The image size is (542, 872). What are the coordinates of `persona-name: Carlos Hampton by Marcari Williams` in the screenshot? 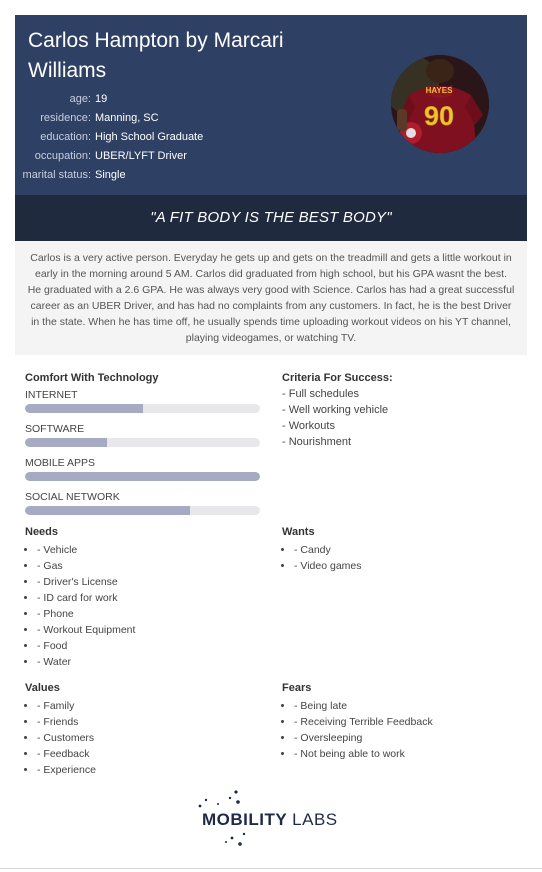 It's located at (156, 55).